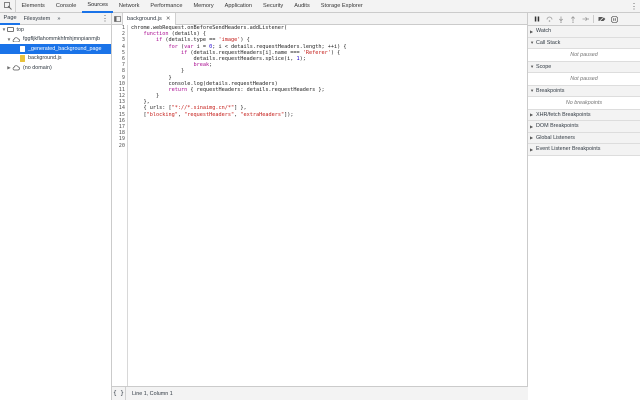  What do you see at coordinates (117, 18) in the screenshot?
I see `toggle-navigator-icon` at bounding box center [117, 18].